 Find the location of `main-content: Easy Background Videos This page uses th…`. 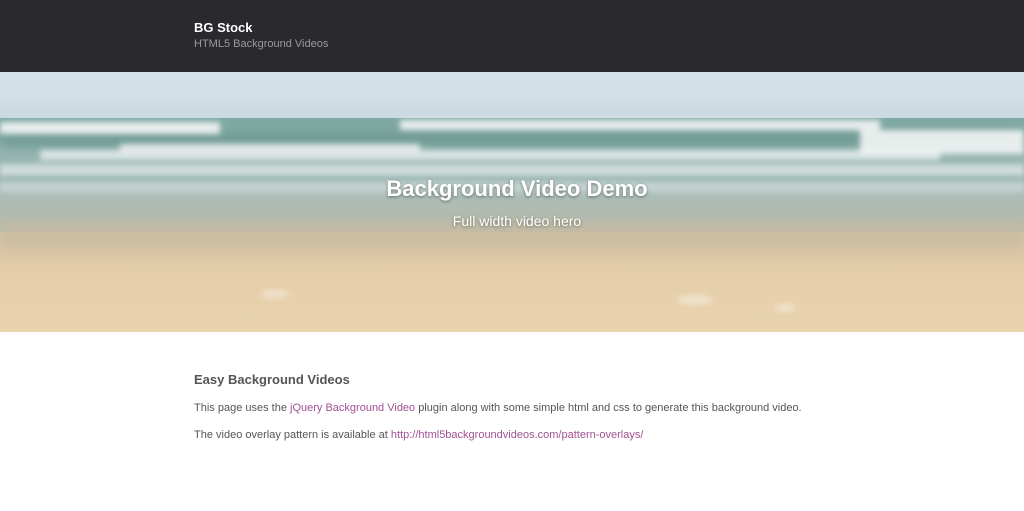

main-content: Easy Background Videos This page uses th… is located at coordinates (514, 413).